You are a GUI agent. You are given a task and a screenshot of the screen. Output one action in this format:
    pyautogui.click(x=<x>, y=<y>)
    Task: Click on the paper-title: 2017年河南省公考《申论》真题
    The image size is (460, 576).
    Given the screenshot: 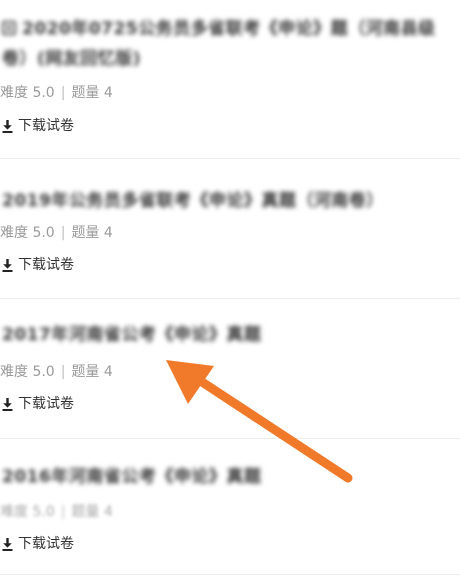 What is the action you would take?
    pyautogui.click(x=222, y=335)
    